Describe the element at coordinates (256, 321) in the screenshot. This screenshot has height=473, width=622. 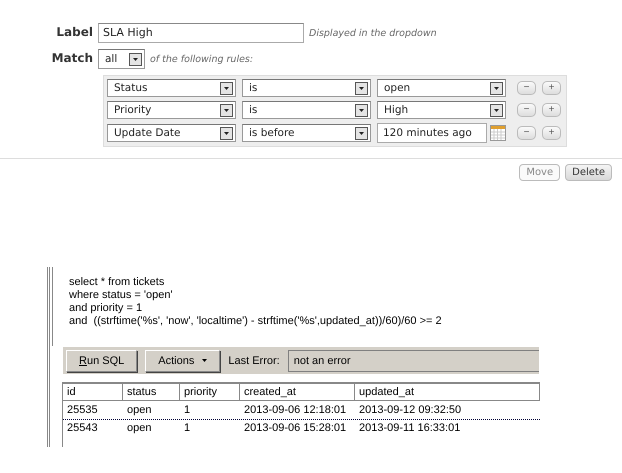
I see `query-line: and ((strftime('%s', 'now', 'localtime') - strftime('%s',updated_at))/60)/60 >= 2` at that location.